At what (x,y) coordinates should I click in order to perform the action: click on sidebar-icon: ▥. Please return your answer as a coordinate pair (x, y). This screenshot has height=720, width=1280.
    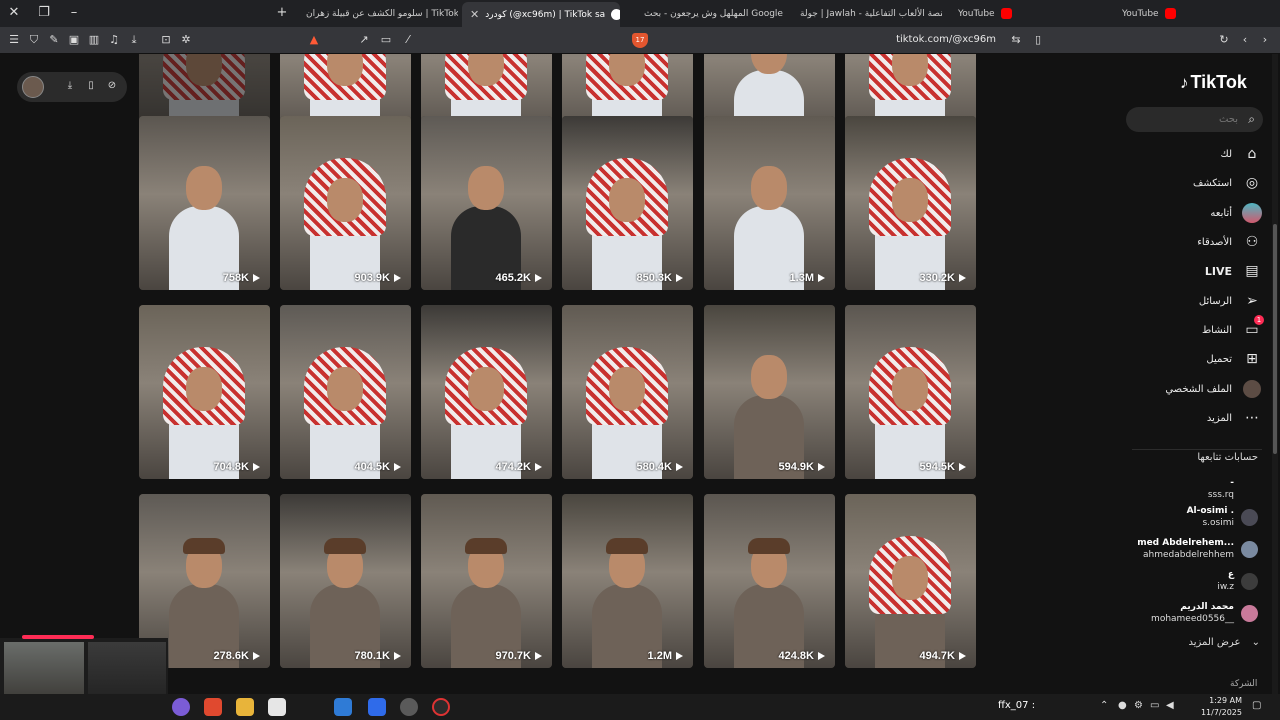
    Looking at the image, I should click on (94, 40).